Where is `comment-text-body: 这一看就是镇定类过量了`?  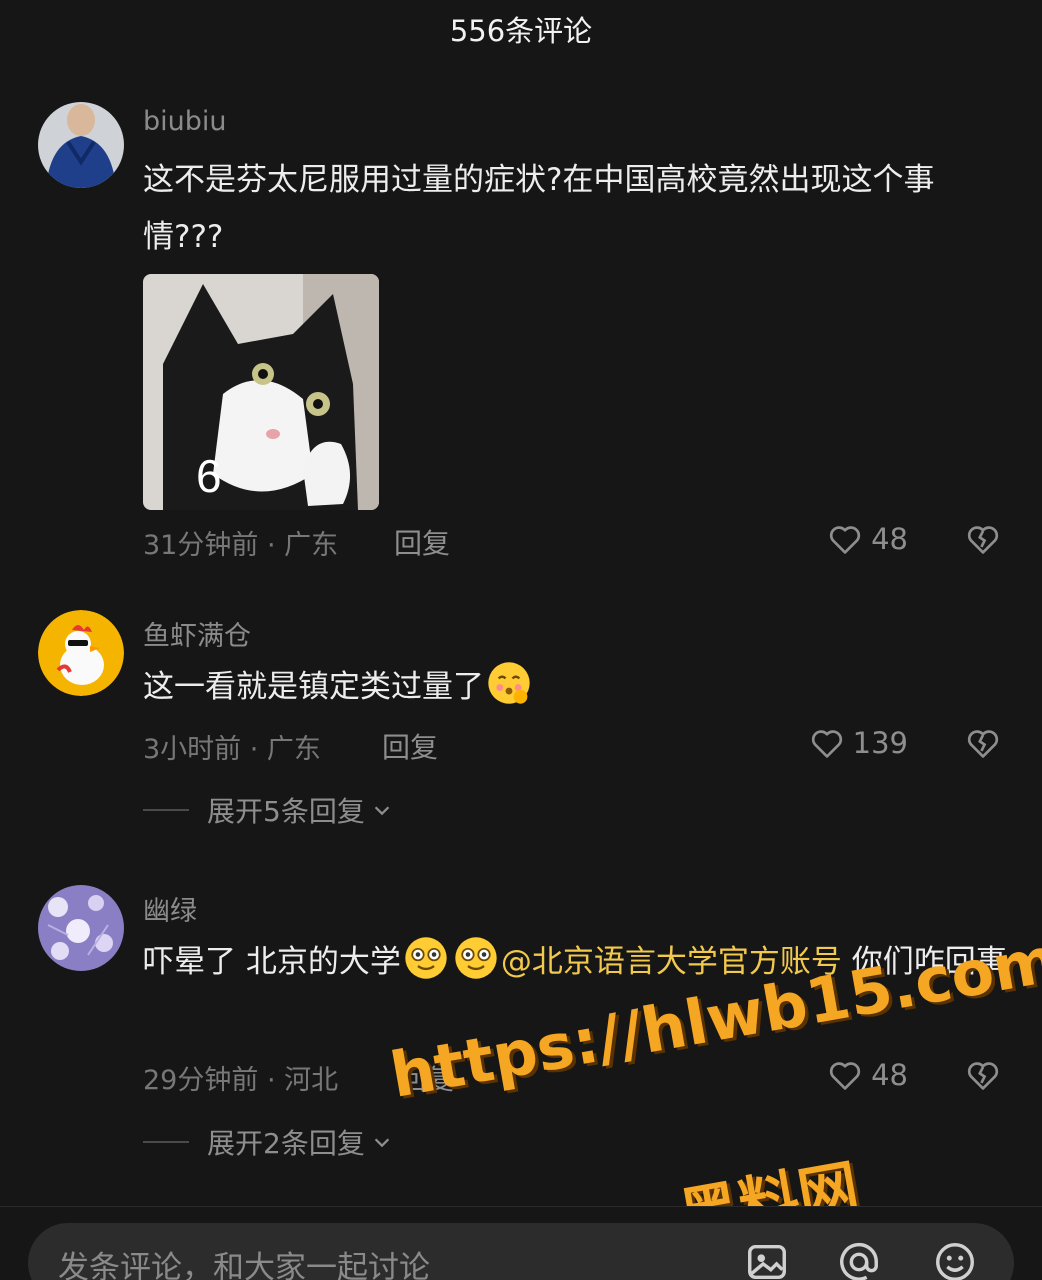 comment-text-body: 这一看就是镇定类过量了 is located at coordinates (313, 687).